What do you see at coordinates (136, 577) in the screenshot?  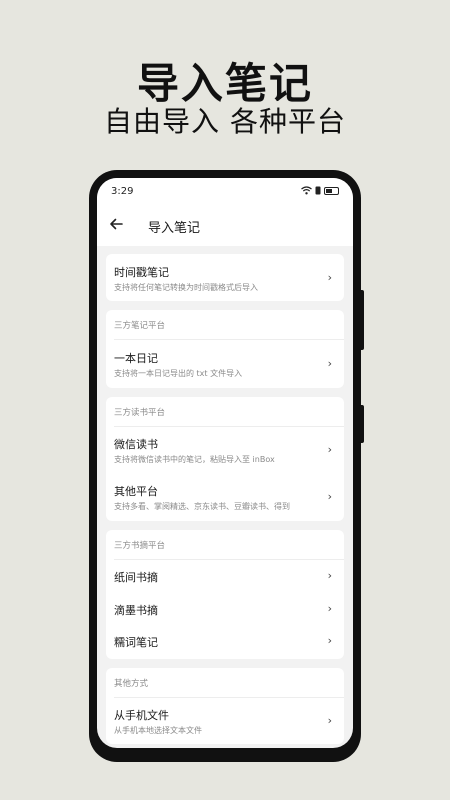 I see `row-title: 纸间书摘` at bounding box center [136, 577].